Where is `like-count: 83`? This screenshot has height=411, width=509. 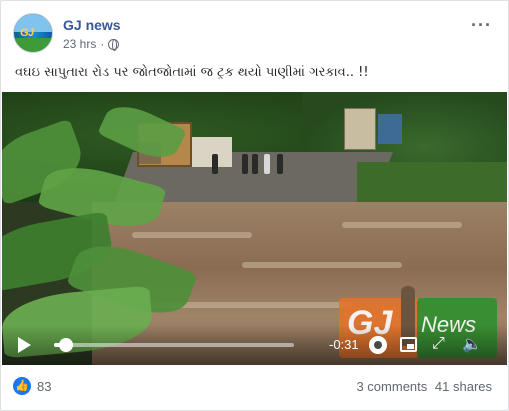 like-count: 83 is located at coordinates (44, 386).